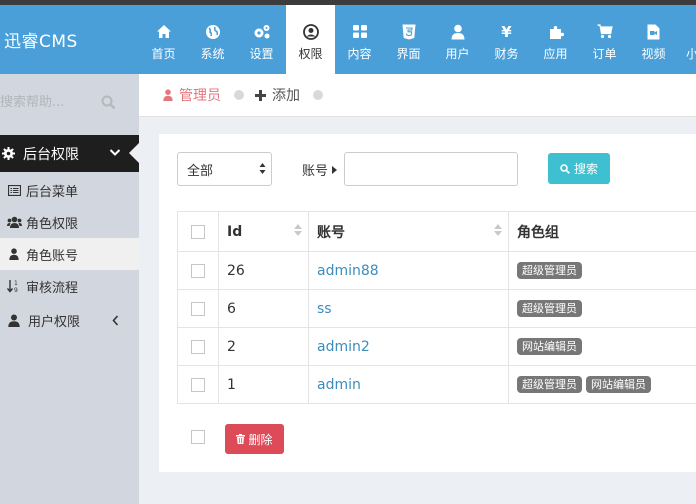 This screenshot has width=696, height=504. I want to click on html5-icon, so click(409, 32).